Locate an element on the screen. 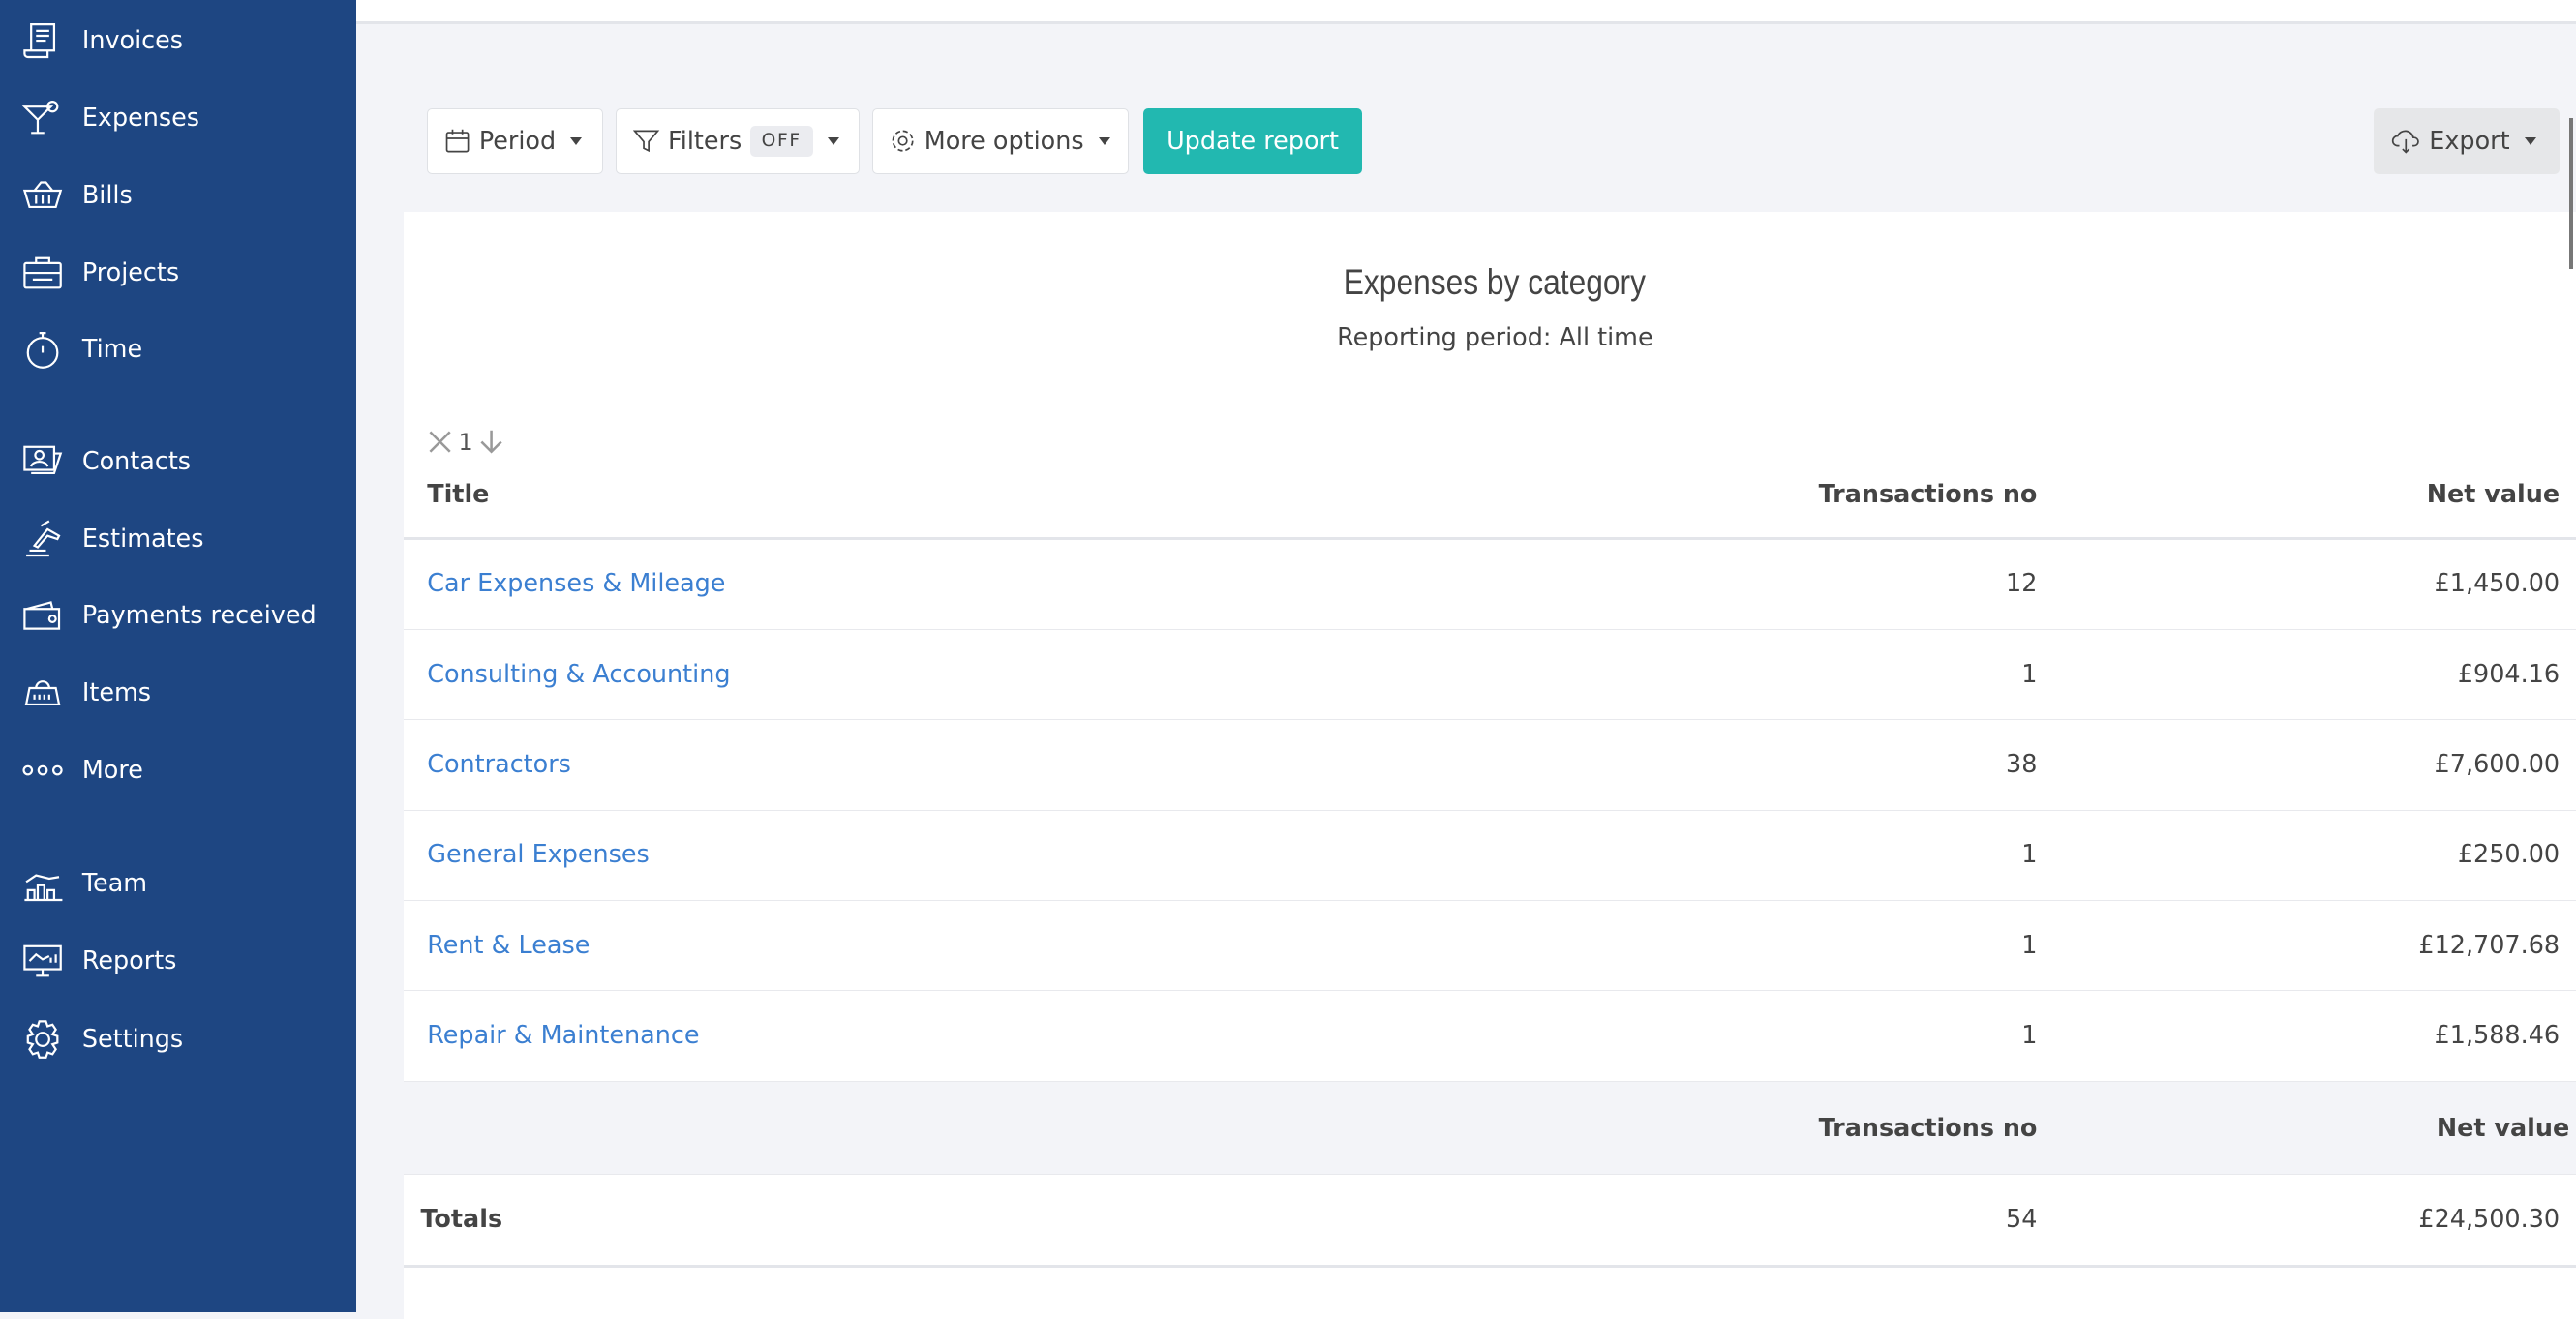  filters-dropdown: Filters OFF is located at coordinates (738, 141).